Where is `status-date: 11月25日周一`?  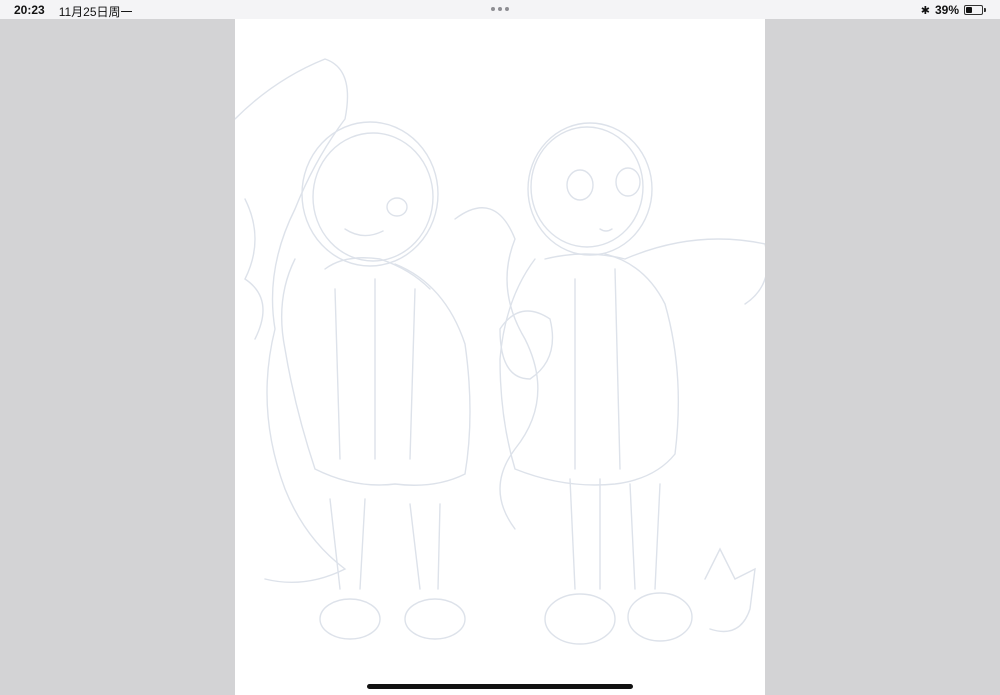
status-date: 11月25日周一 is located at coordinates (95, 12).